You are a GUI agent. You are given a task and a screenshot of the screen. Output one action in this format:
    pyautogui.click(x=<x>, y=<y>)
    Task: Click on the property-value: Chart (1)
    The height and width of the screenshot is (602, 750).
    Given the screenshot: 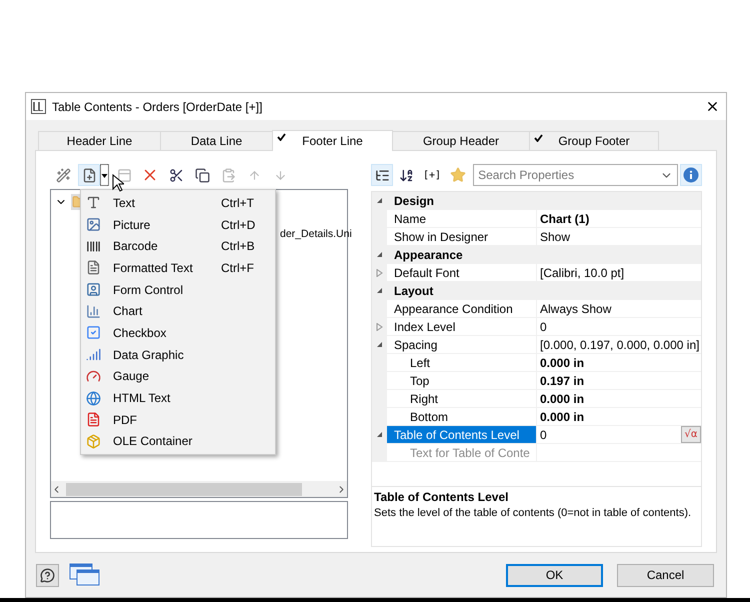 What is the action you would take?
    pyautogui.click(x=565, y=219)
    